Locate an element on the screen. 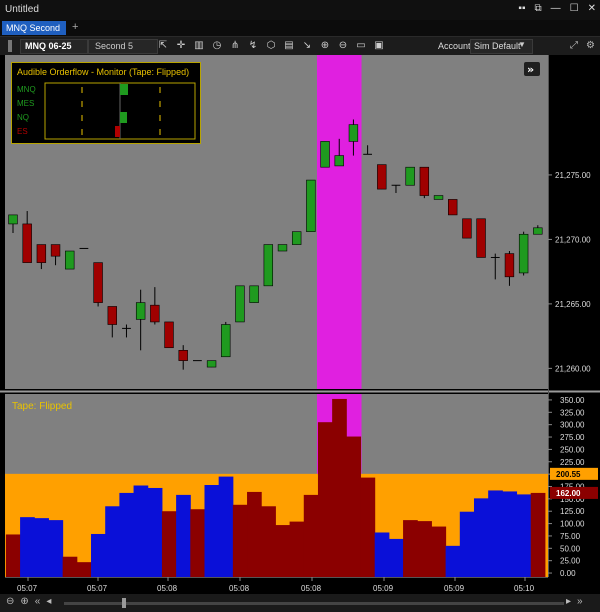 The height and width of the screenshot is (612, 600). time-tick-label: 05:09 is located at coordinates (454, 588).